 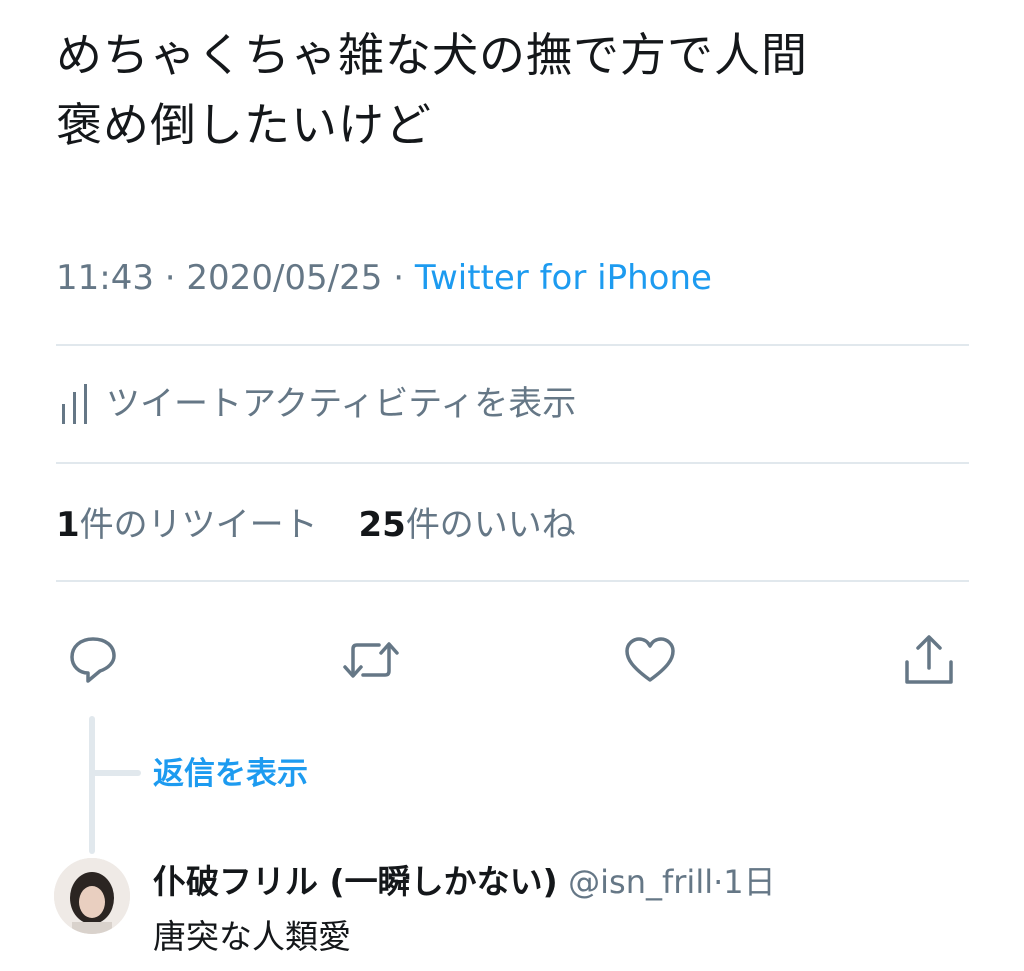 What do you see at coordinates (115, 773) in the screenshot?
I see `thread-line-branch` at bounding box center [115, 773].